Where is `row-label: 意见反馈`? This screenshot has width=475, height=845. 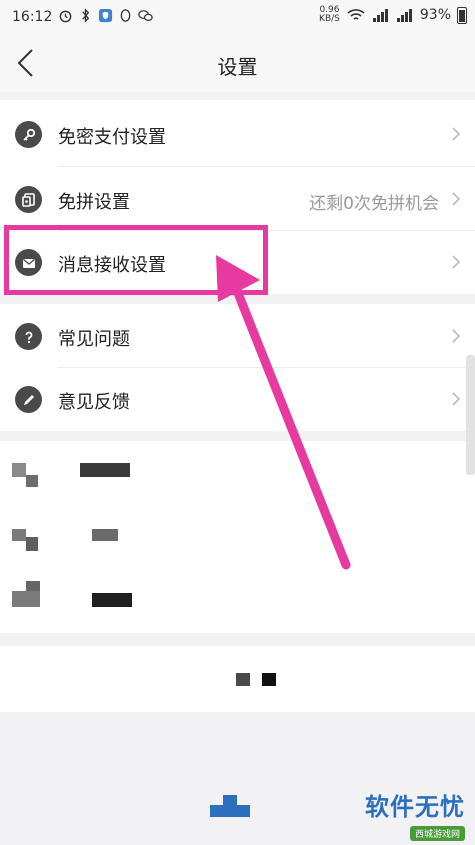
row-label: 意见反馈 is located at coordinates (94, 402).